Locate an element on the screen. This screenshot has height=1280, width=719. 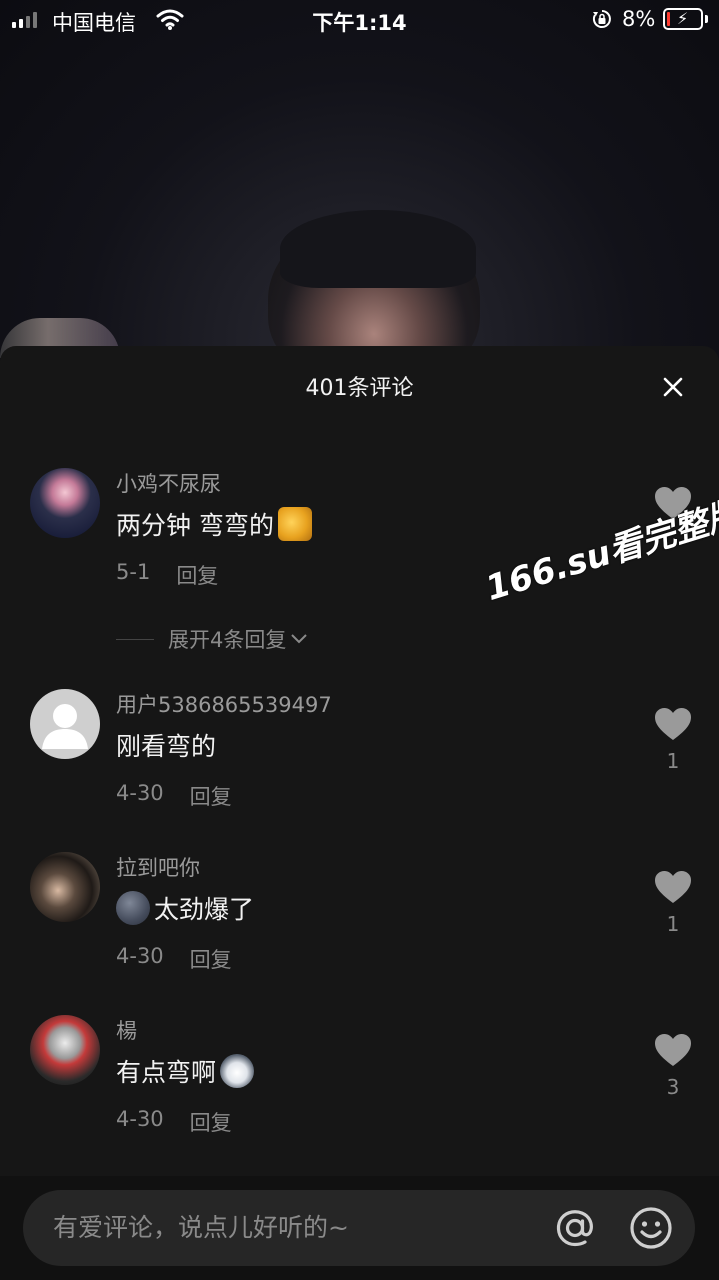
cat-emoji-icon is located at coordinates (294, 524).